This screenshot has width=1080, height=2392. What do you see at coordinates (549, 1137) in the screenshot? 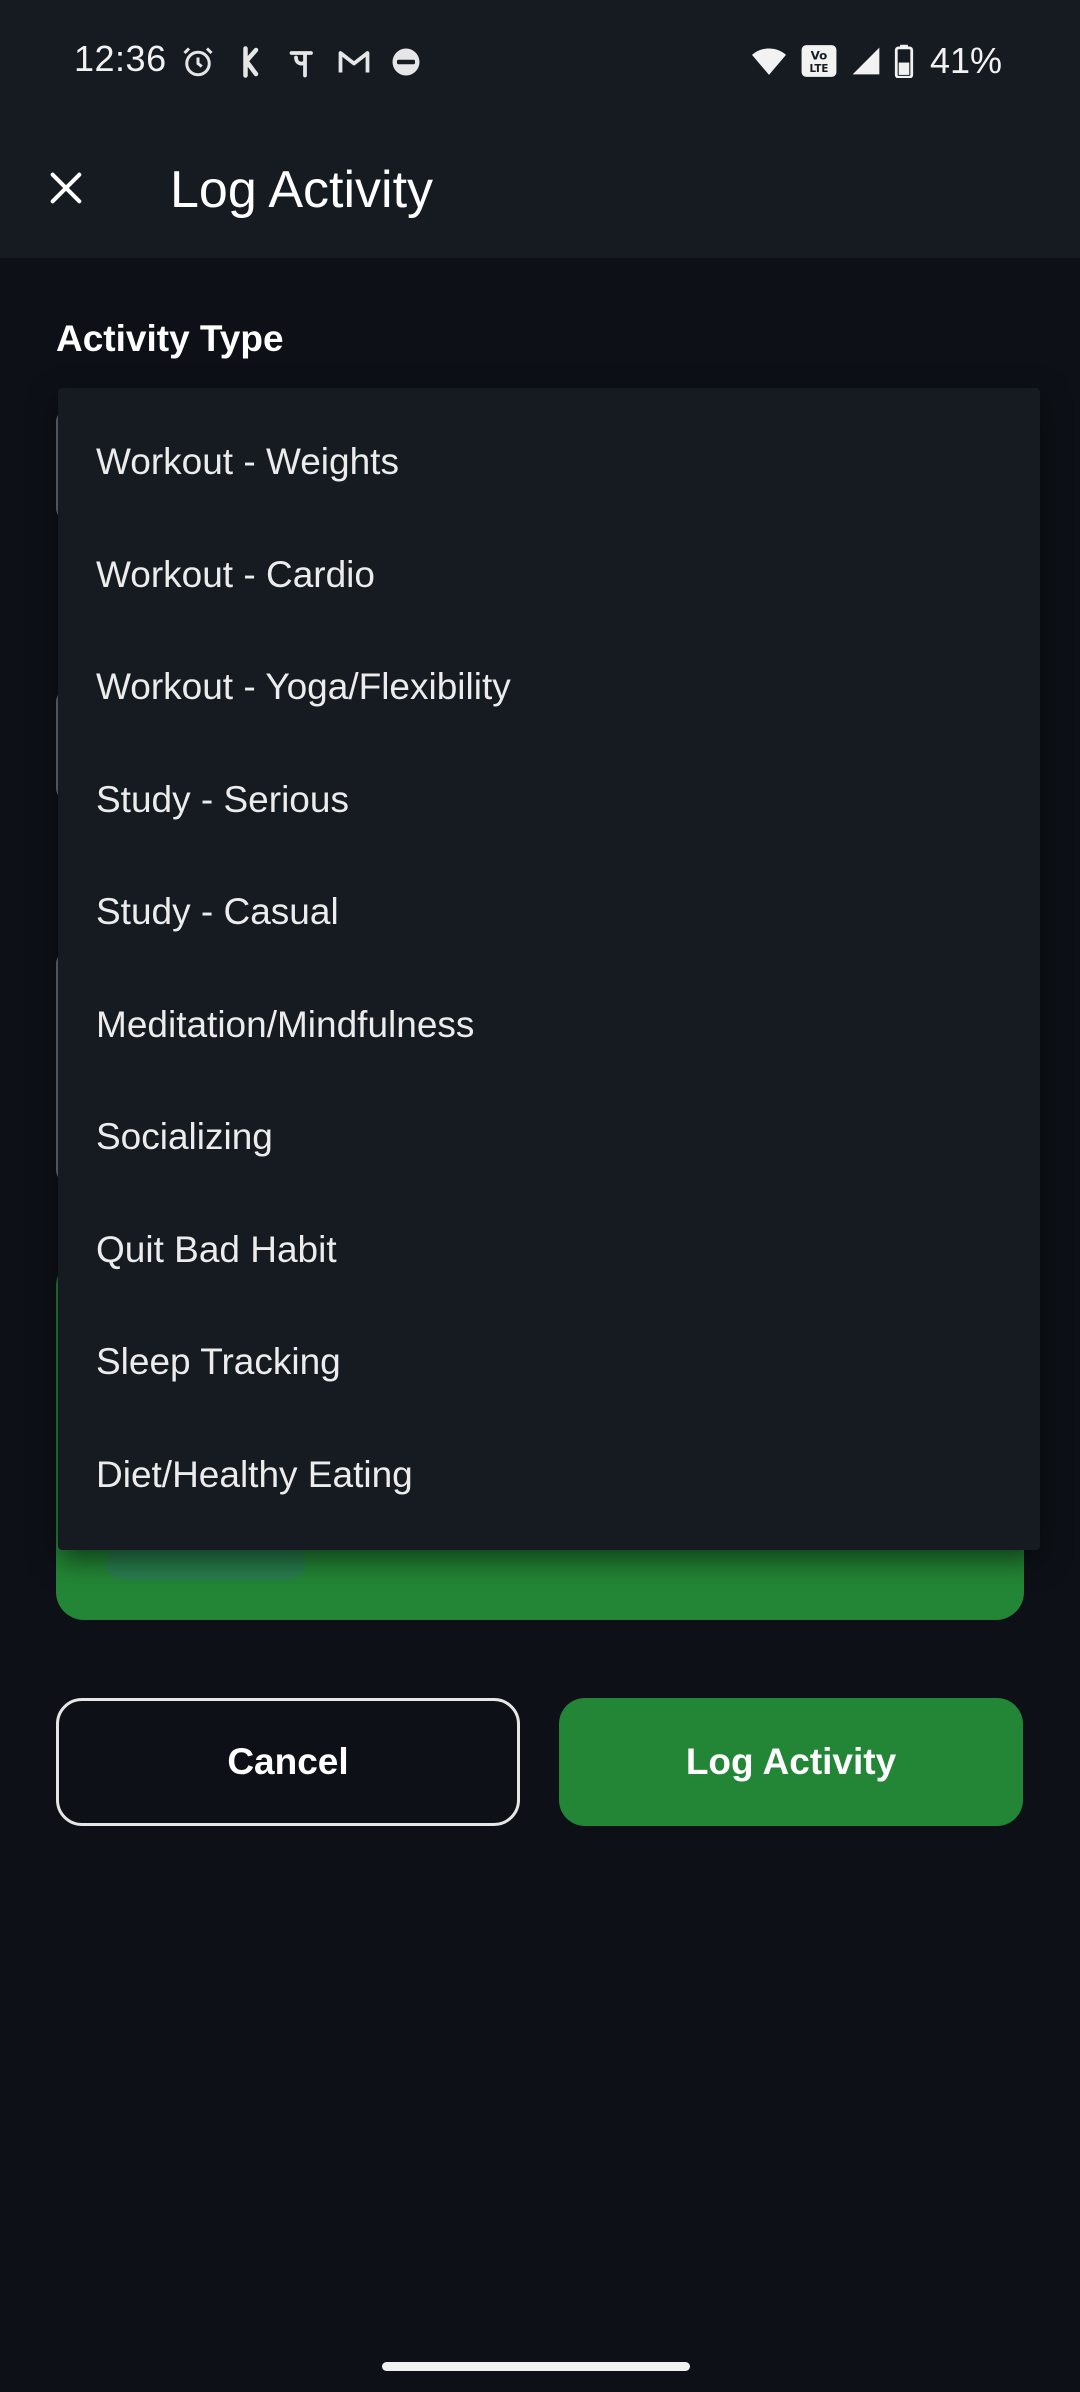
I see `option-socializing: Socializing` at bounding box center [549, 1137].